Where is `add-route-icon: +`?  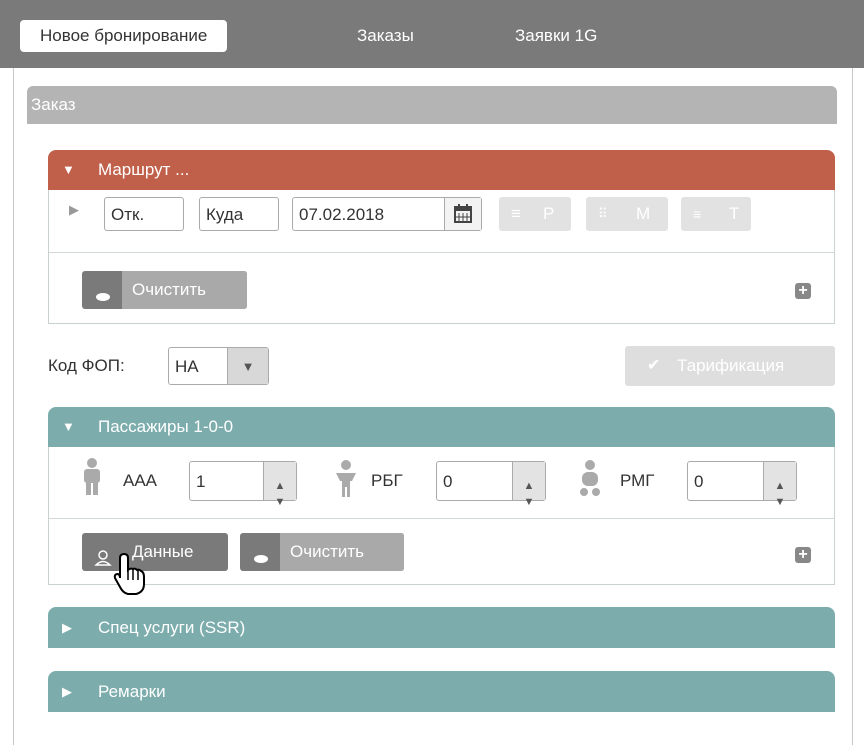
add-route-icon: + is located at coordinates (803, 291).